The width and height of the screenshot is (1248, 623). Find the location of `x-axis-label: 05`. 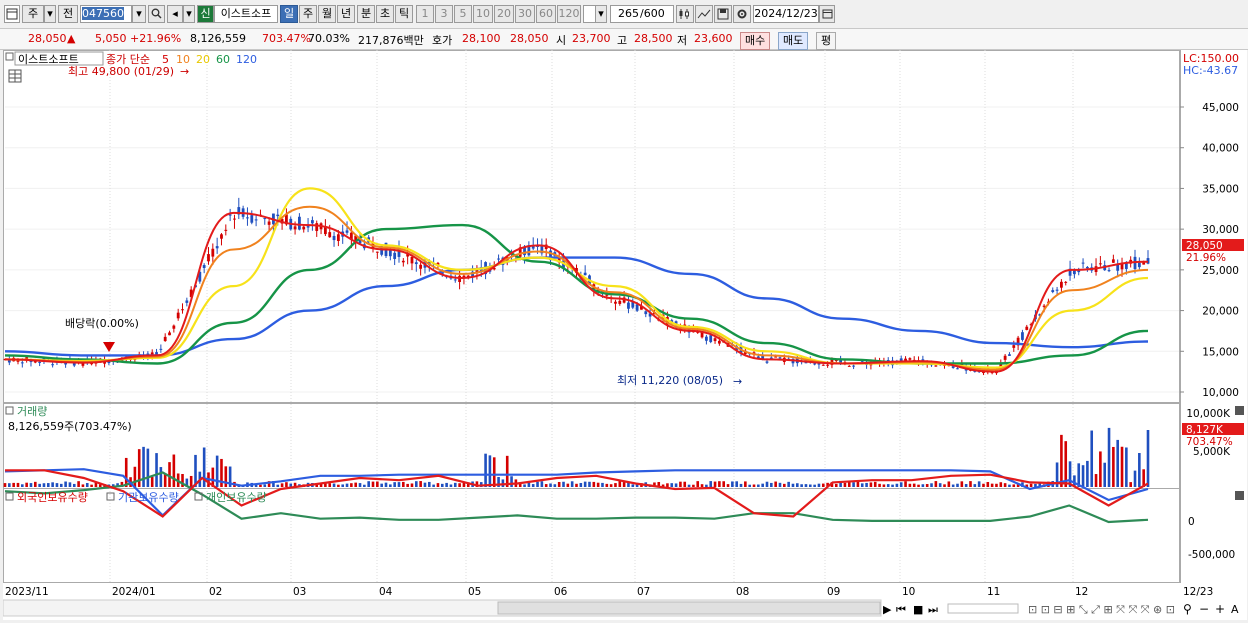

x-axis-label: 05 is located at coordinates (474, 592).